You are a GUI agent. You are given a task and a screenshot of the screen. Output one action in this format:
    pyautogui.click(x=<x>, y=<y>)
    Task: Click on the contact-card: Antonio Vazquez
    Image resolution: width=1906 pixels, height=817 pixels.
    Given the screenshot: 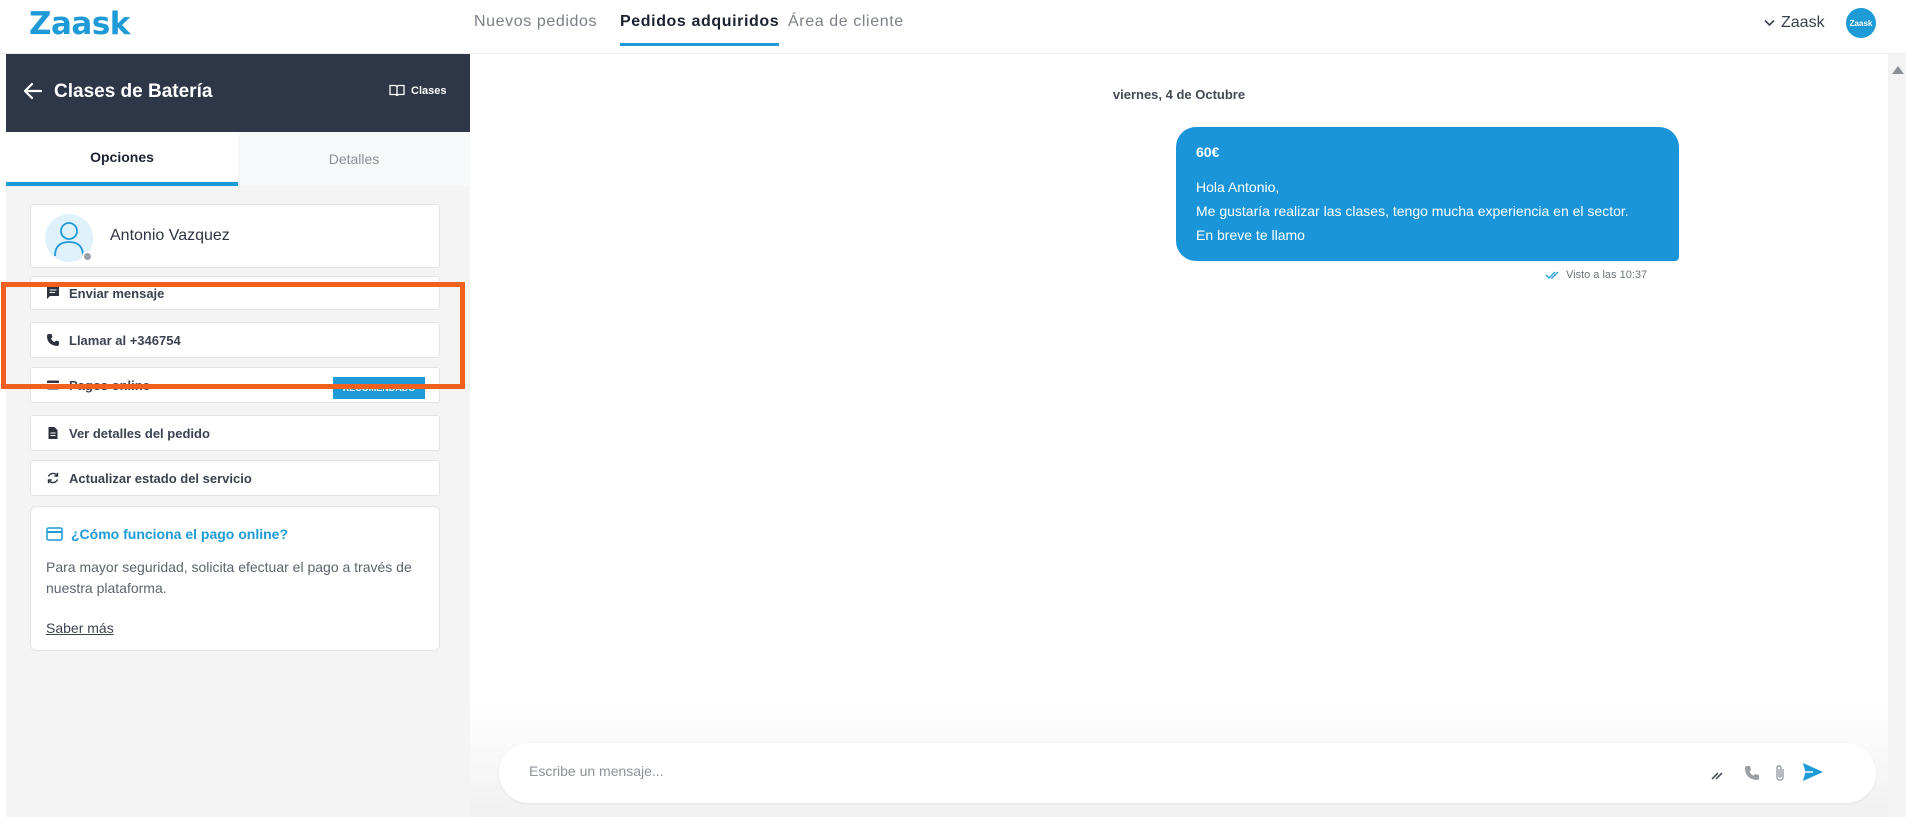 What is the action you would take?
    pyautogui.click(x=235, y=236)
    